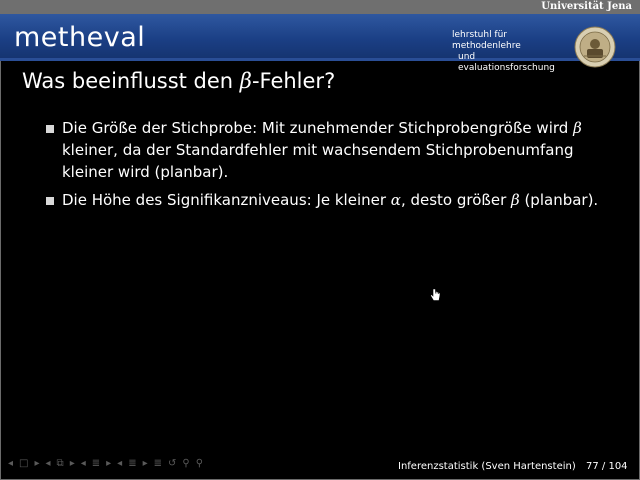 The image size is (640, 480). Describe the element at coordinates (185, 463) in the screenshot. I see `nav-search-icon: ⚲` at that location.